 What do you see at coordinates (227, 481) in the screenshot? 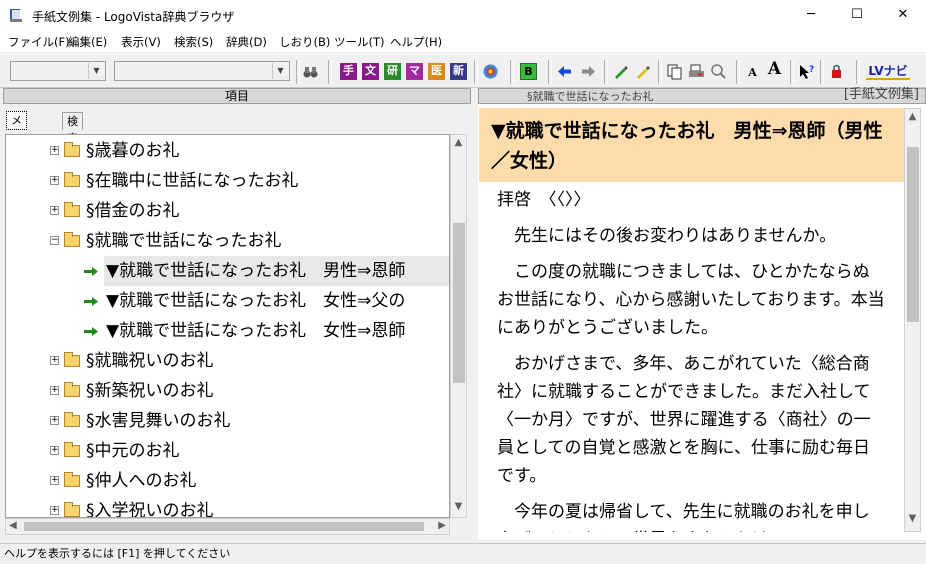
I see `tree-item: + §仲人へのお礼` at bounding box center [227, 481].